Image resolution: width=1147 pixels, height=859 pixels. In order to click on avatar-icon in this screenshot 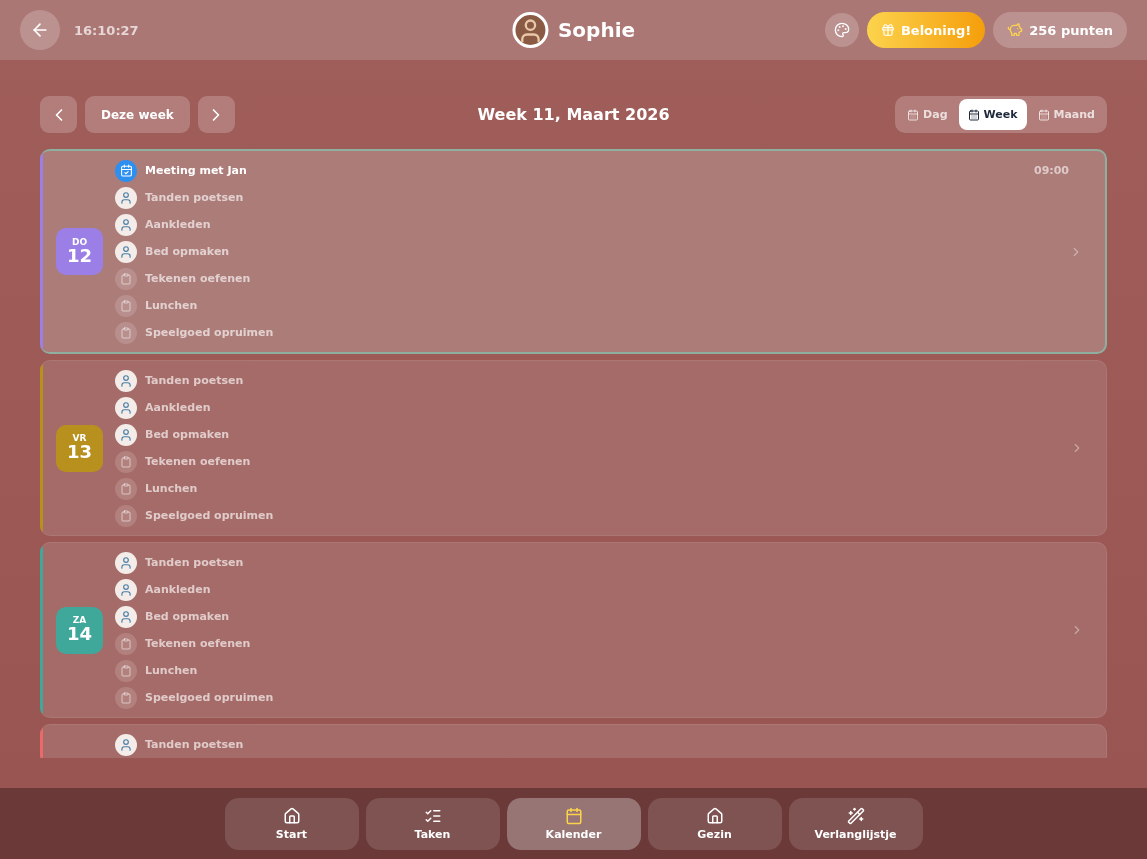, I will do `click(529, 30)`.